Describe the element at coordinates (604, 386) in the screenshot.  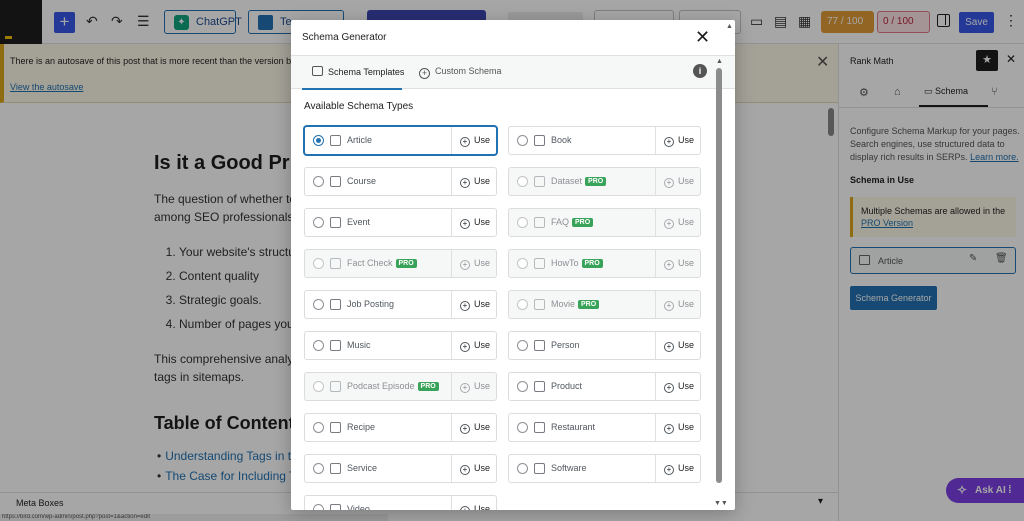
I see `schema-card: Product + Use` at that location.